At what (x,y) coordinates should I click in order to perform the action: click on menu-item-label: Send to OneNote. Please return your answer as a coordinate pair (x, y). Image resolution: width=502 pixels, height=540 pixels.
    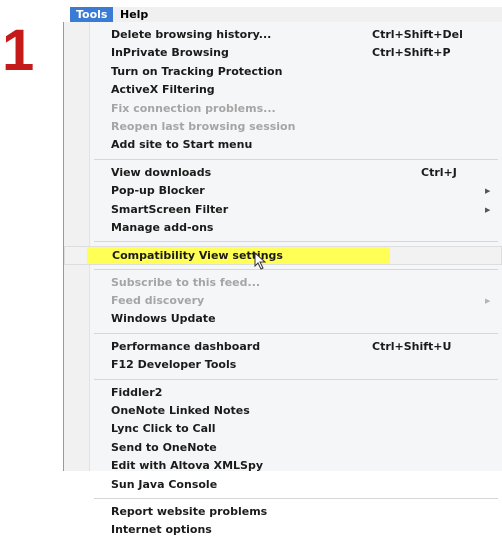
    Looking at the image, I should click on (164, 447).